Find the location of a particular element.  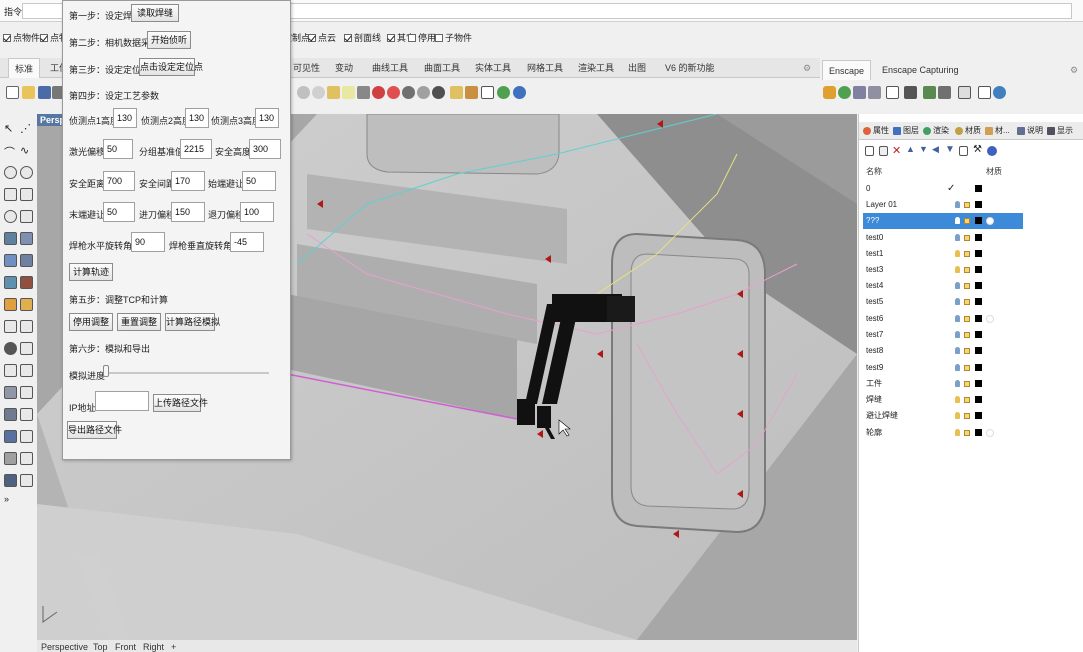

param-input: 130 is located at coordinates (125, 118).